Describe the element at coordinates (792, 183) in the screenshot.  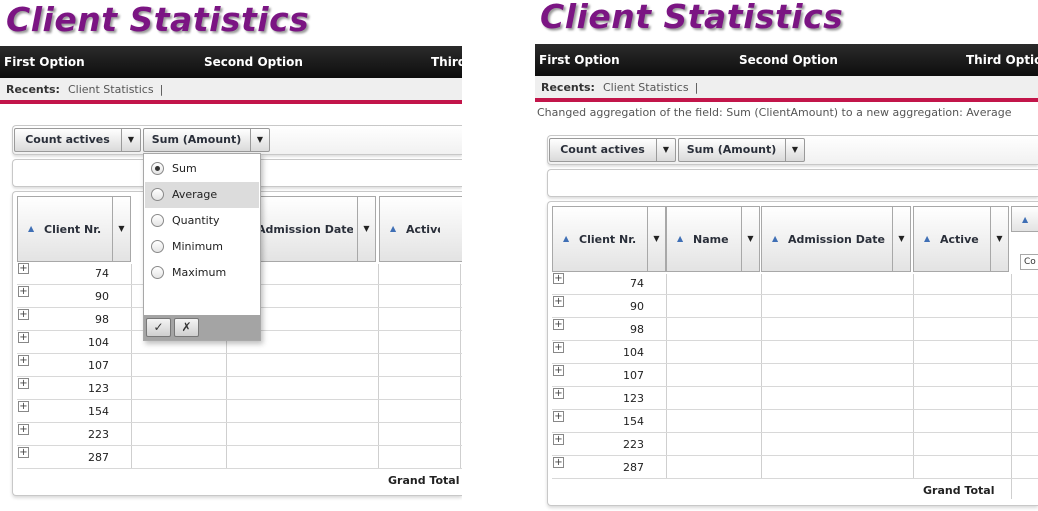
I see `filter-area` at that location.